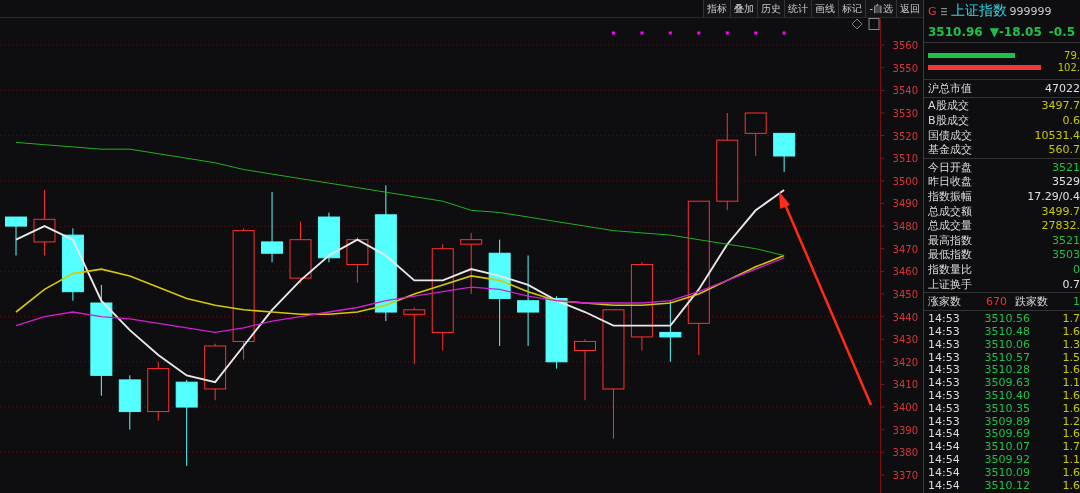  What do you see at coordinates (1071, 344) in the screenshot?
I see `tick-volume: 1.3` at bounding box center [1071, 344].